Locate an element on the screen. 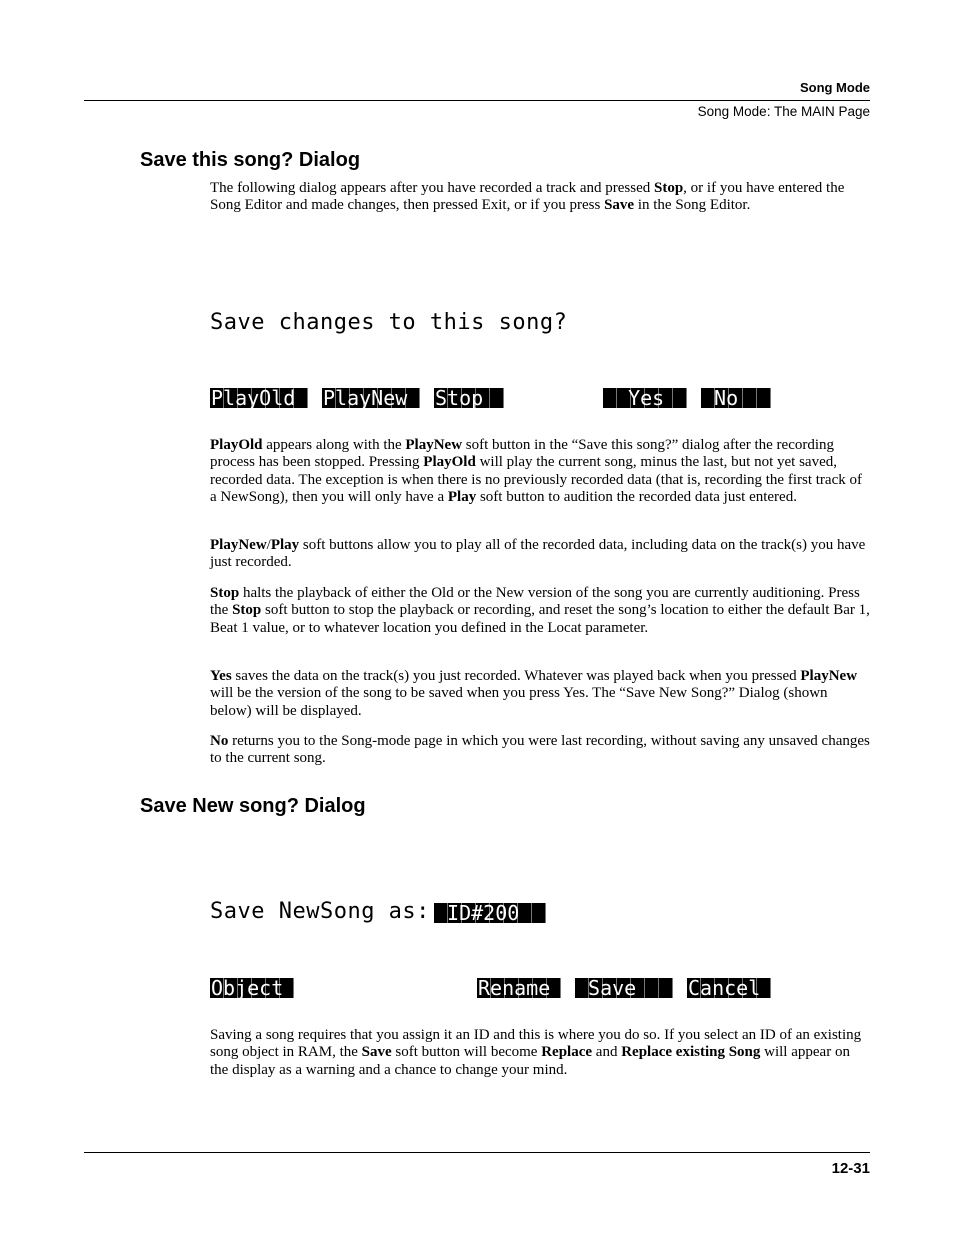  text: soft button will become is located at coordinates (466, 1052).